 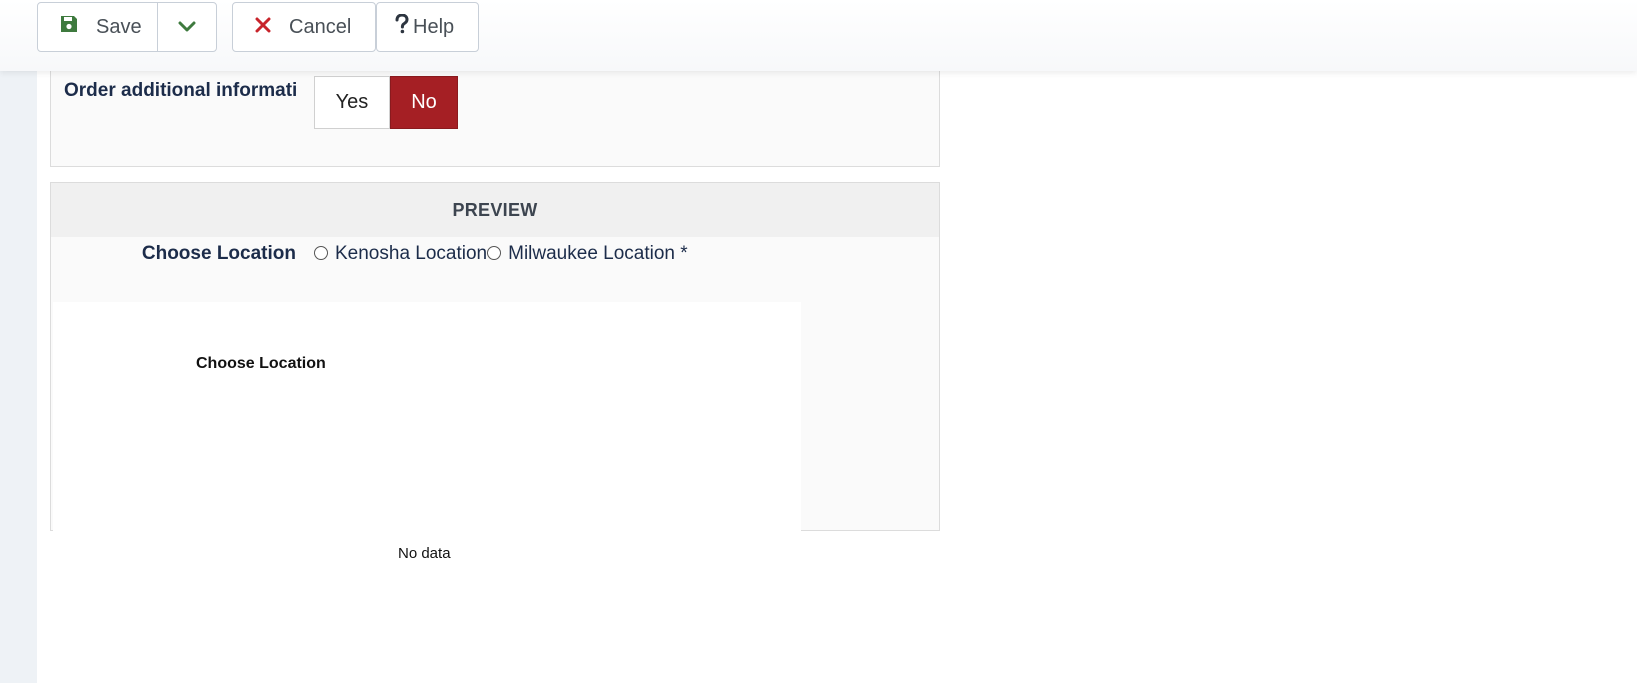 What do you see at coordinates (261, 363) in the screenshot?
I see `frame-choose-location-title: Choose Location` at bounding box center [261, 363].